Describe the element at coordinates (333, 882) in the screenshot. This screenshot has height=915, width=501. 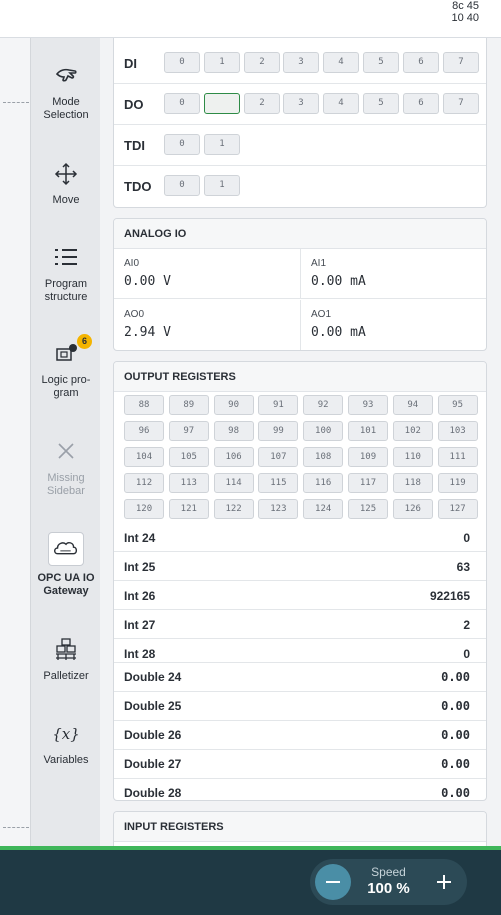
I see `speed-decrease-button` at that location.